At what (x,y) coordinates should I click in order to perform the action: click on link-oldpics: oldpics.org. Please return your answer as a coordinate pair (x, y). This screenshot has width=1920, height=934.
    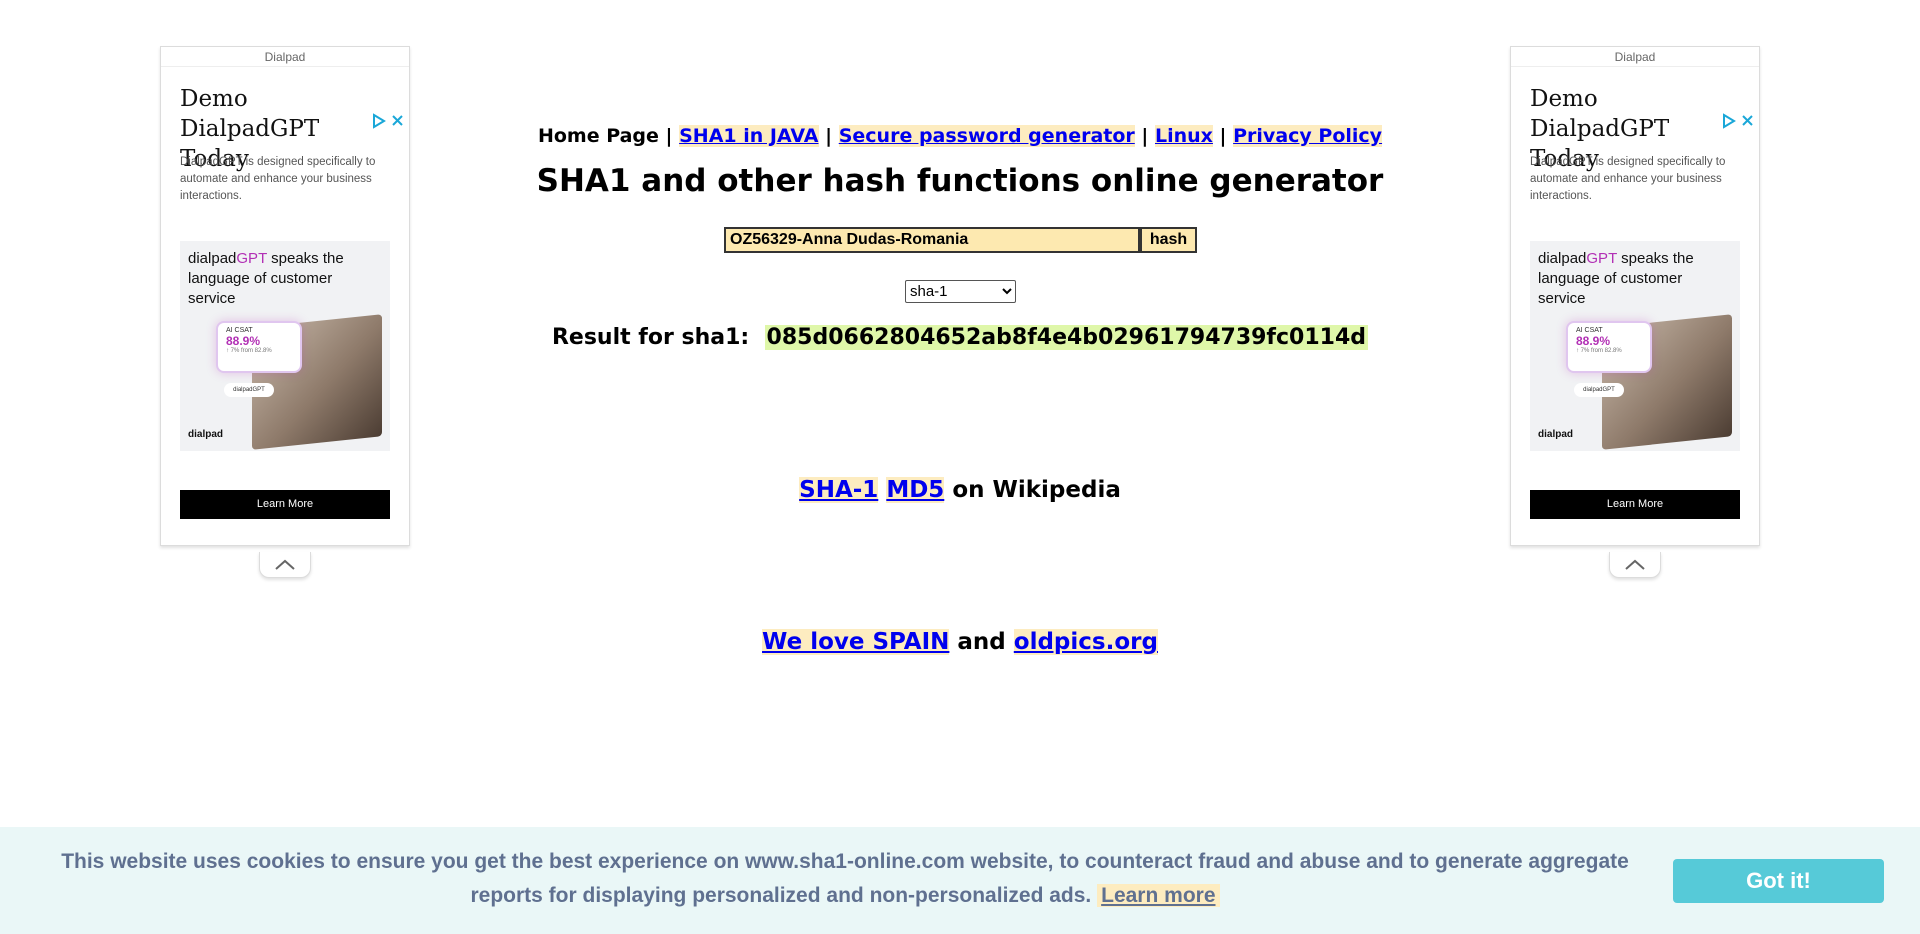
    Looking at the image, I should click on (1085, 642).